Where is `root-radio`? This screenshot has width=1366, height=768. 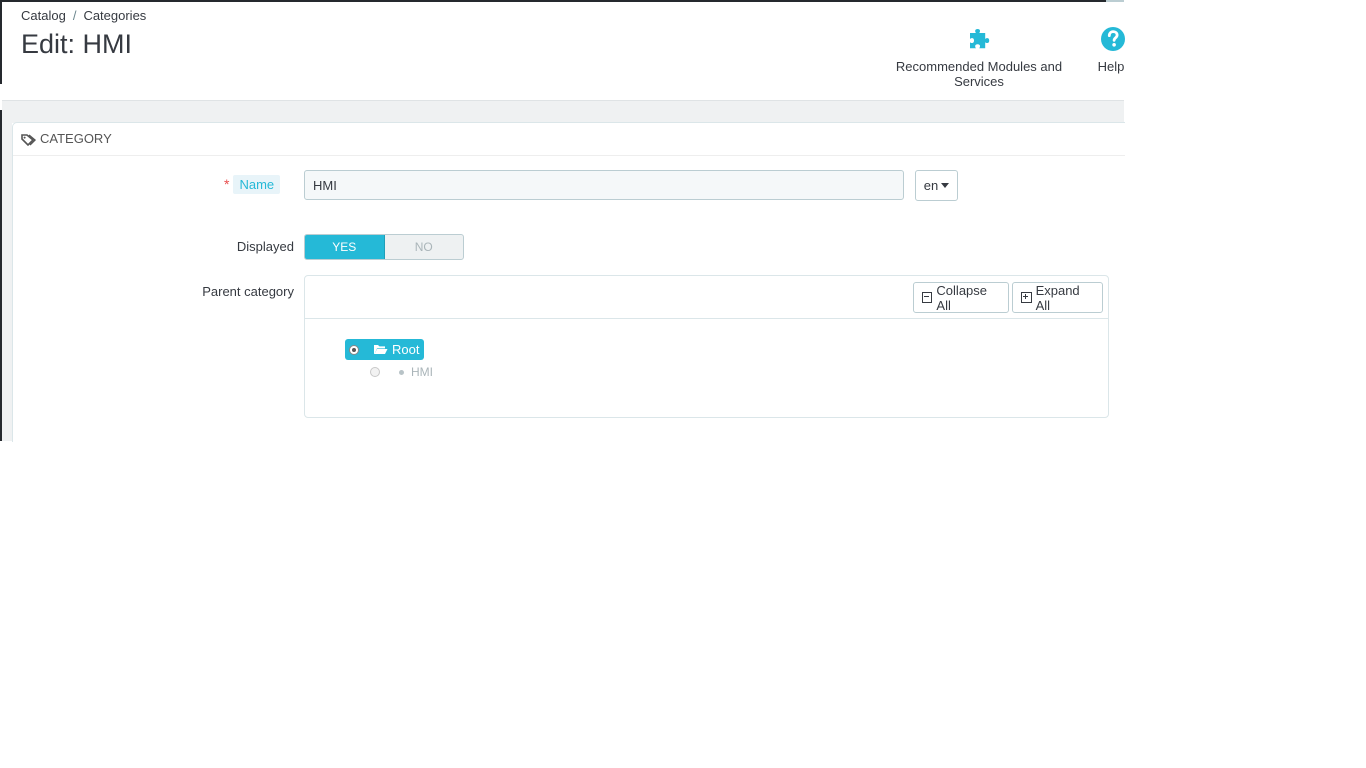
root-radio is located at coordinates (354, 349).